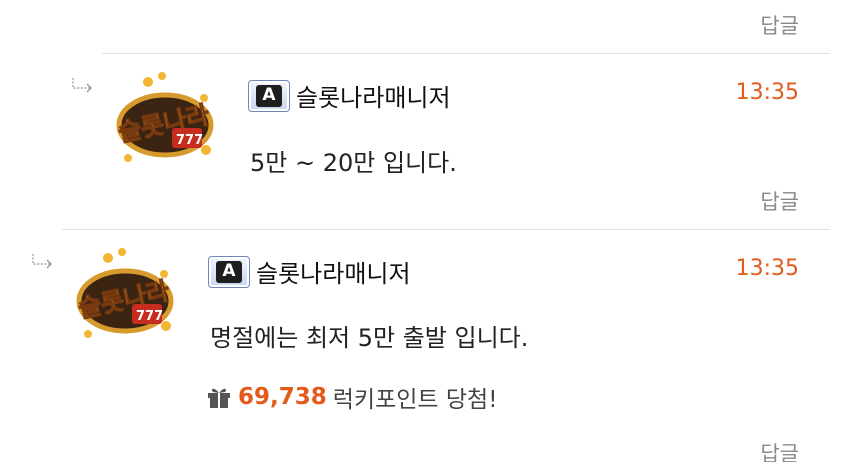 This screenshot has height=462, width=850. I want to click on lucky-point-text: 럭키포인트 당첨!, so click(415, 400).